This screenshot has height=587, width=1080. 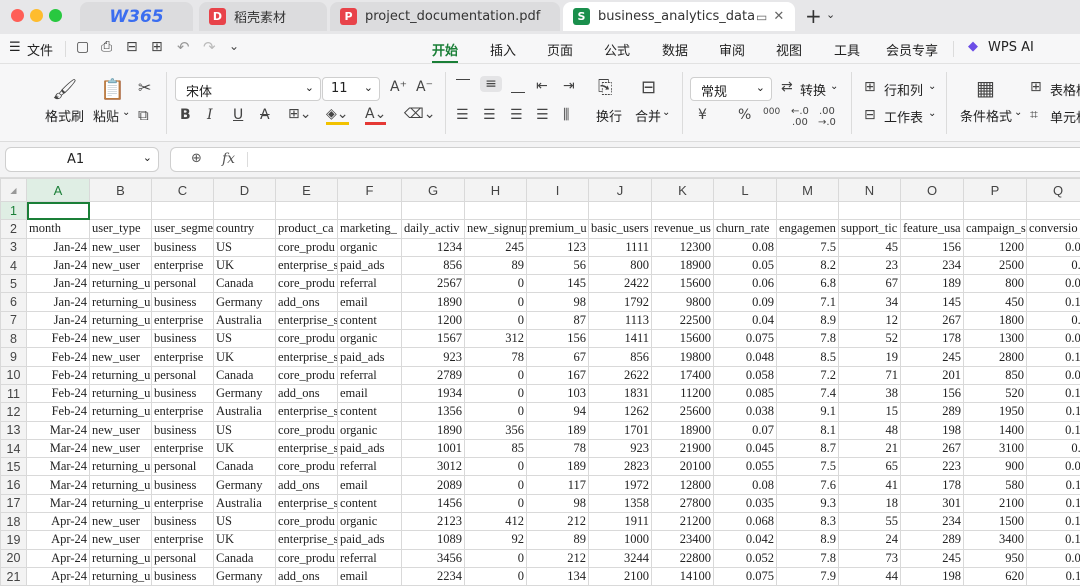 I want to click on cell: 0.038, so click(x=745, y=412).